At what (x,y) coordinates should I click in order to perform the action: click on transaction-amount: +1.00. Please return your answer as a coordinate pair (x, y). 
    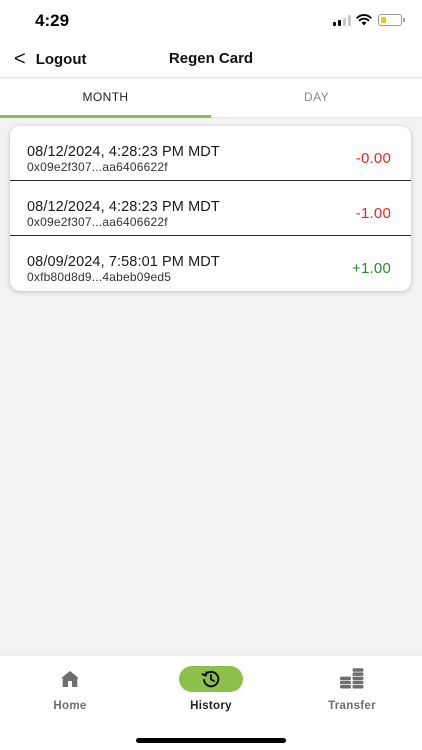
    Looking at the image, I should click on (371, 268).